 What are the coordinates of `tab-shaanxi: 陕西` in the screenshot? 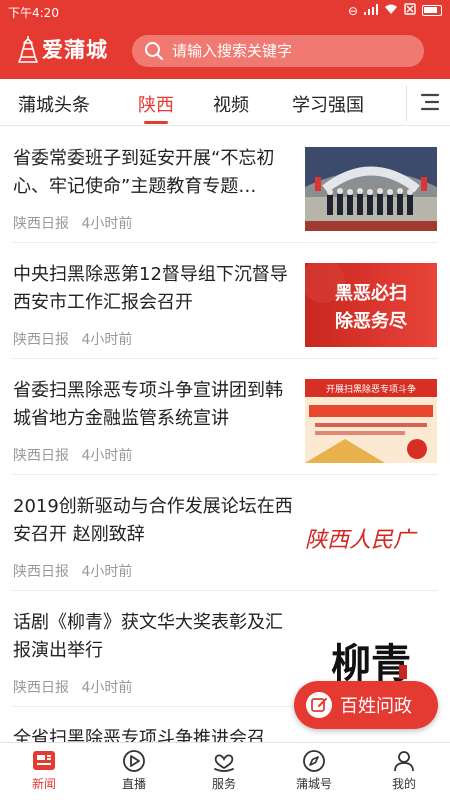 It's located at (156, 104).